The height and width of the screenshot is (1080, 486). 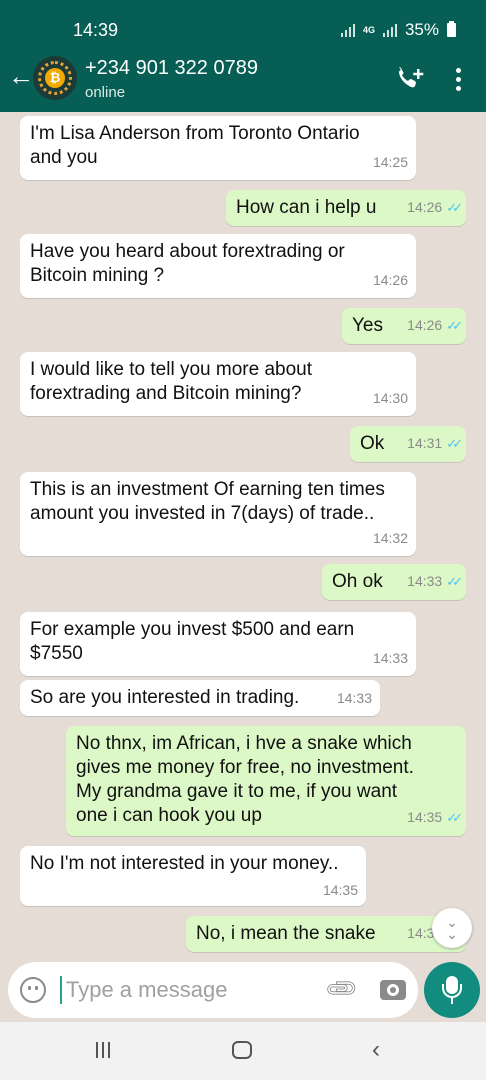 I want to click on message-text: So are you interested in trading., so click(x=165, y=697).